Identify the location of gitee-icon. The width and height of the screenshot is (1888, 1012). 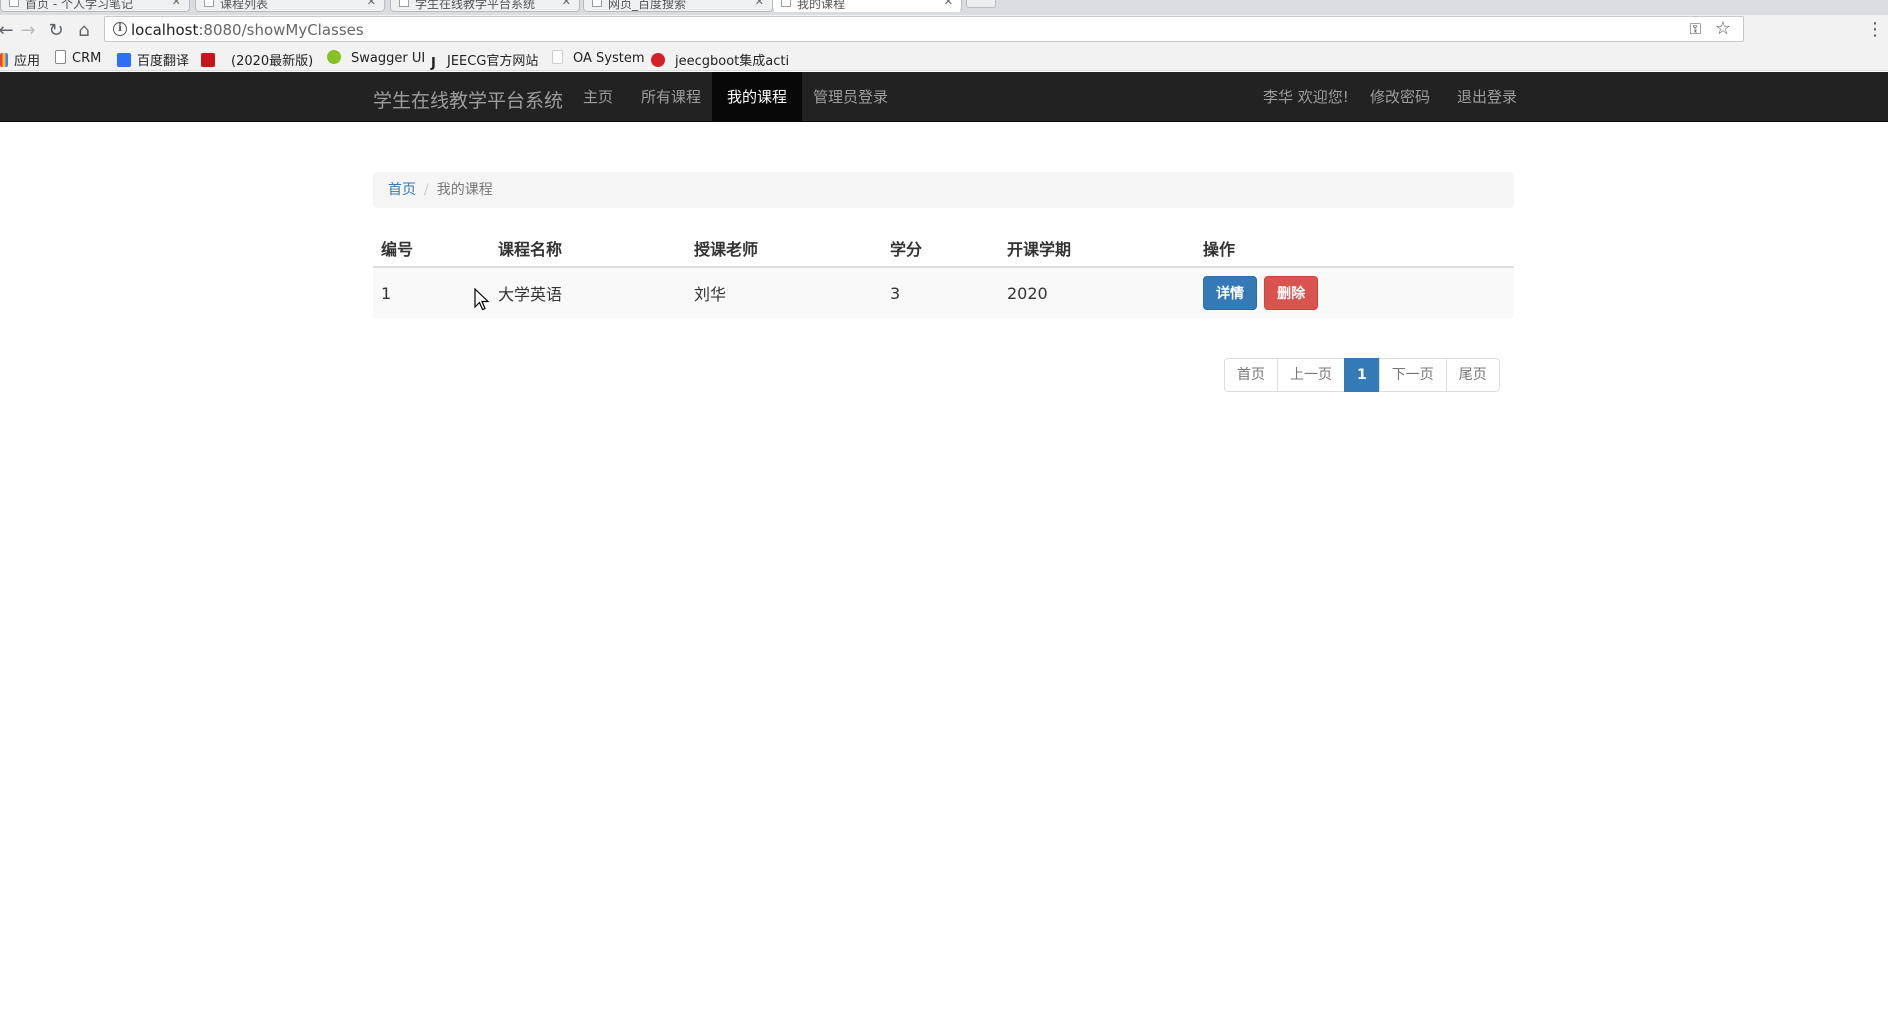
(658, 60).